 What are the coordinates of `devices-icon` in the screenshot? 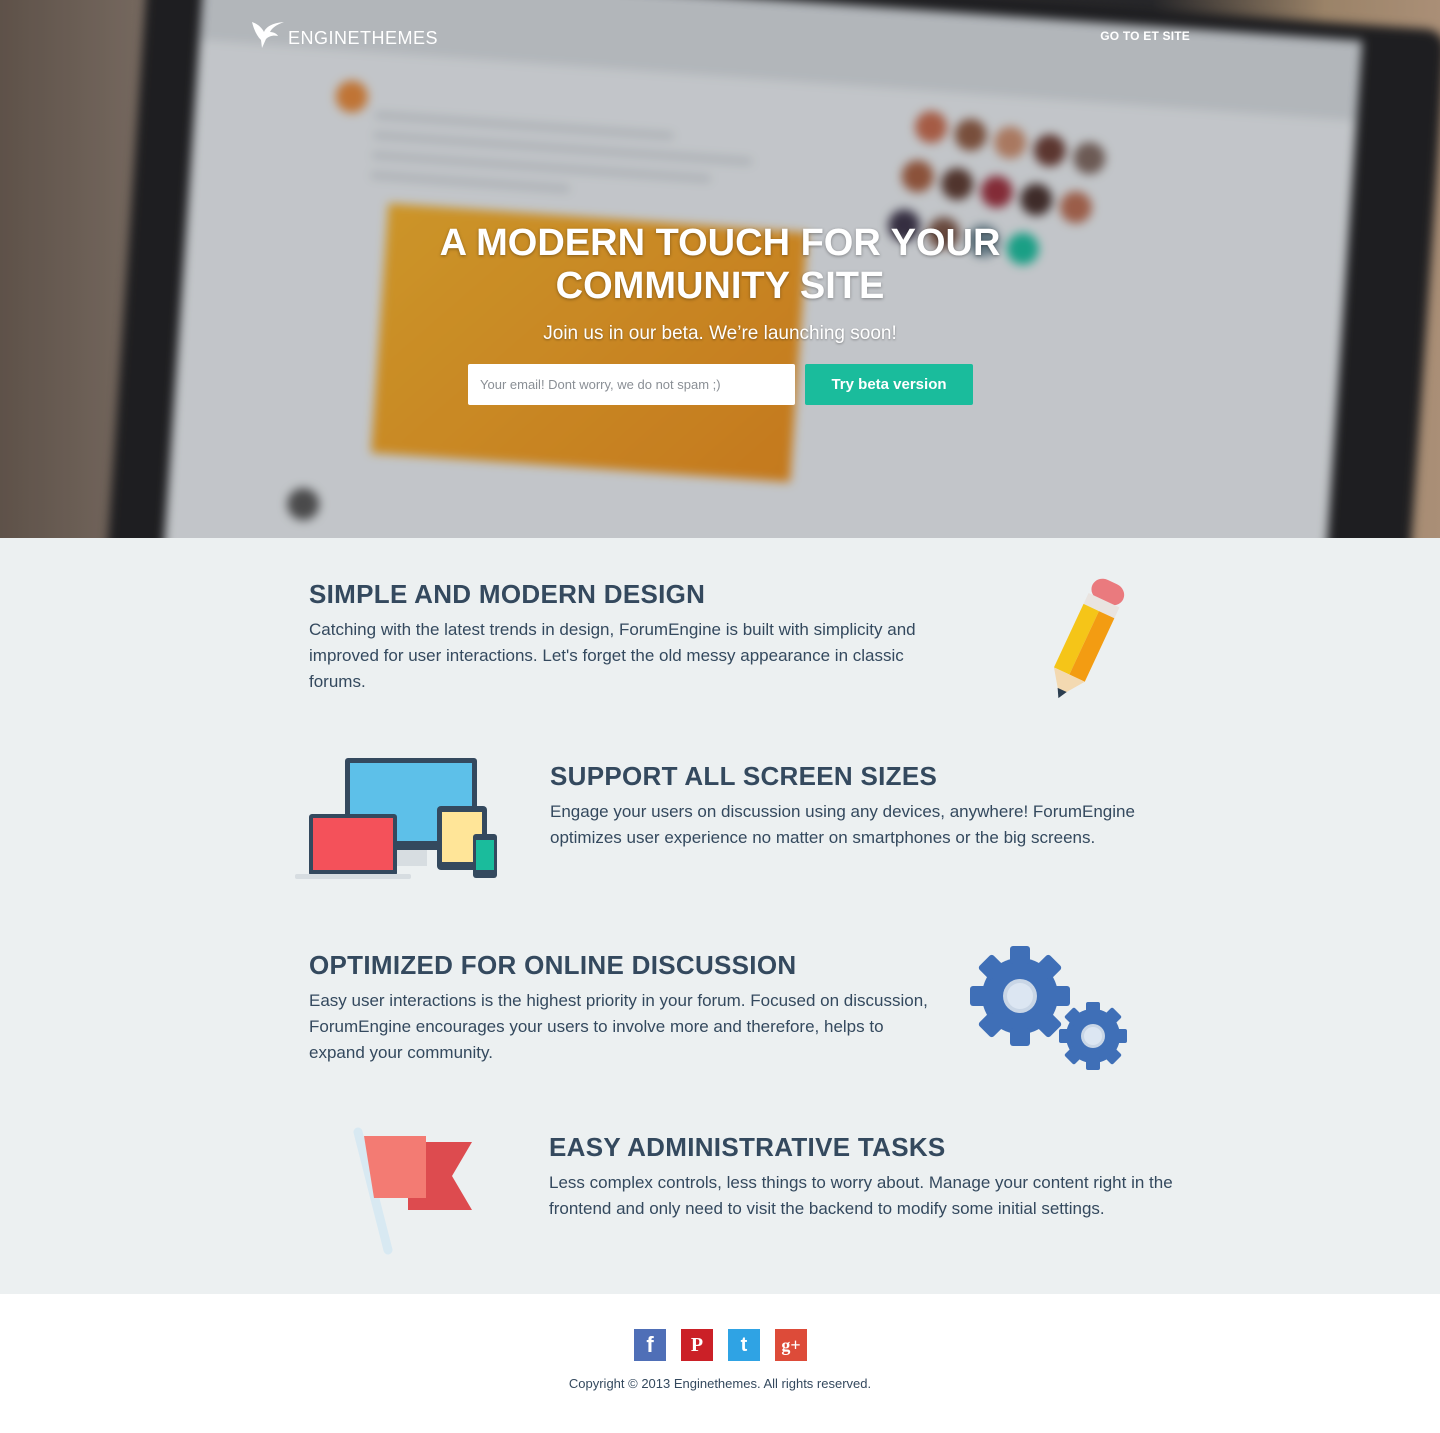 It's located at (396, 818).